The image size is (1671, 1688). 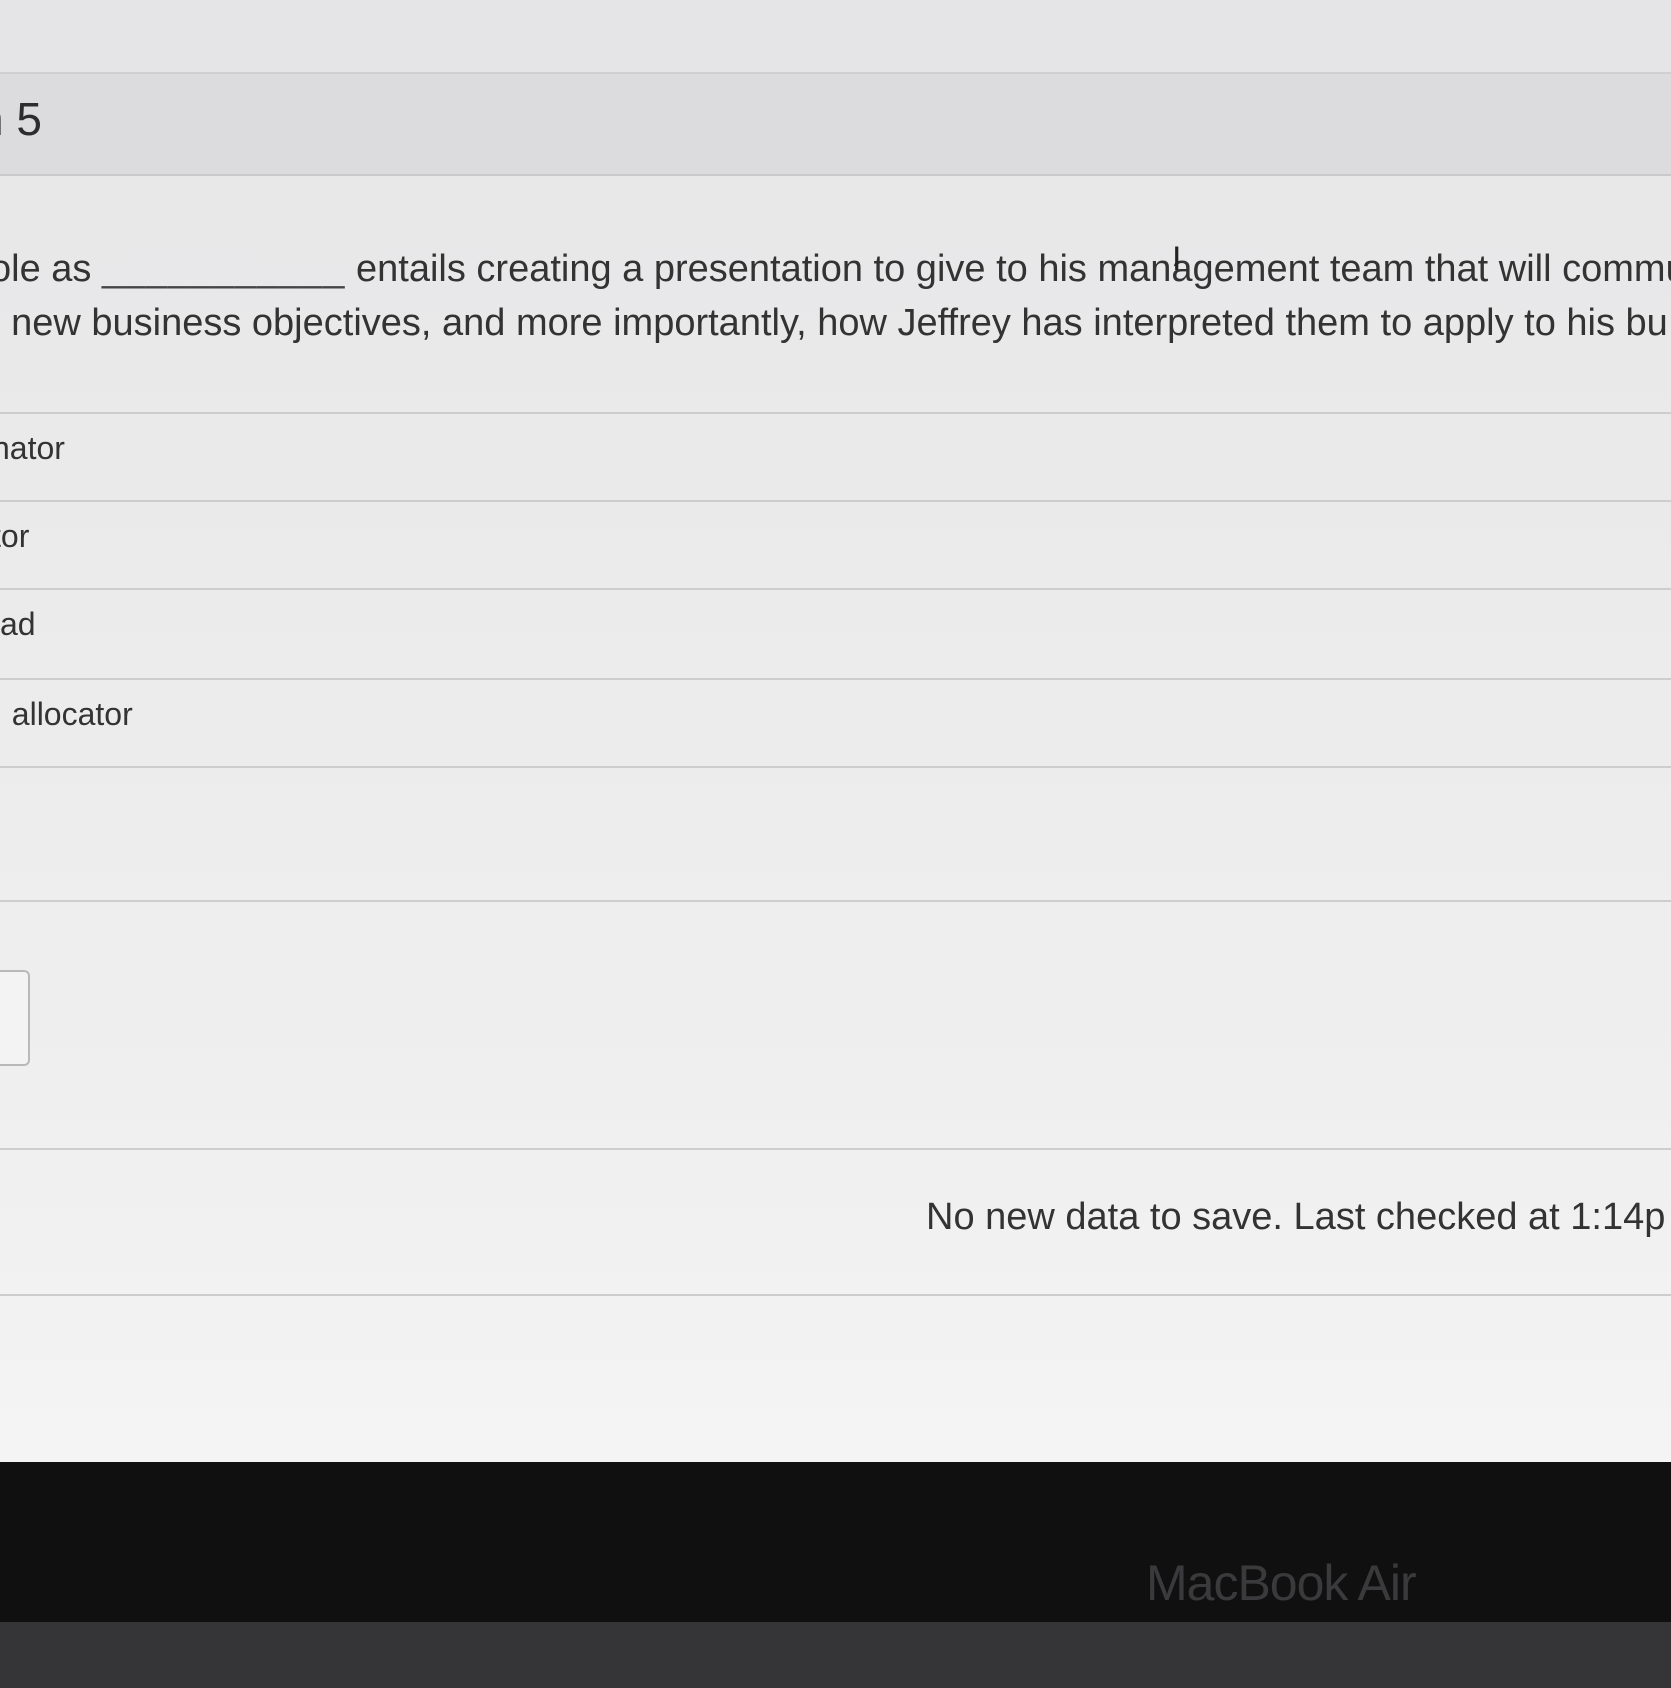 What do you see at coordinates (835, 125) in the screenshot?
I see `question-header` at bounding box center [835, 125].